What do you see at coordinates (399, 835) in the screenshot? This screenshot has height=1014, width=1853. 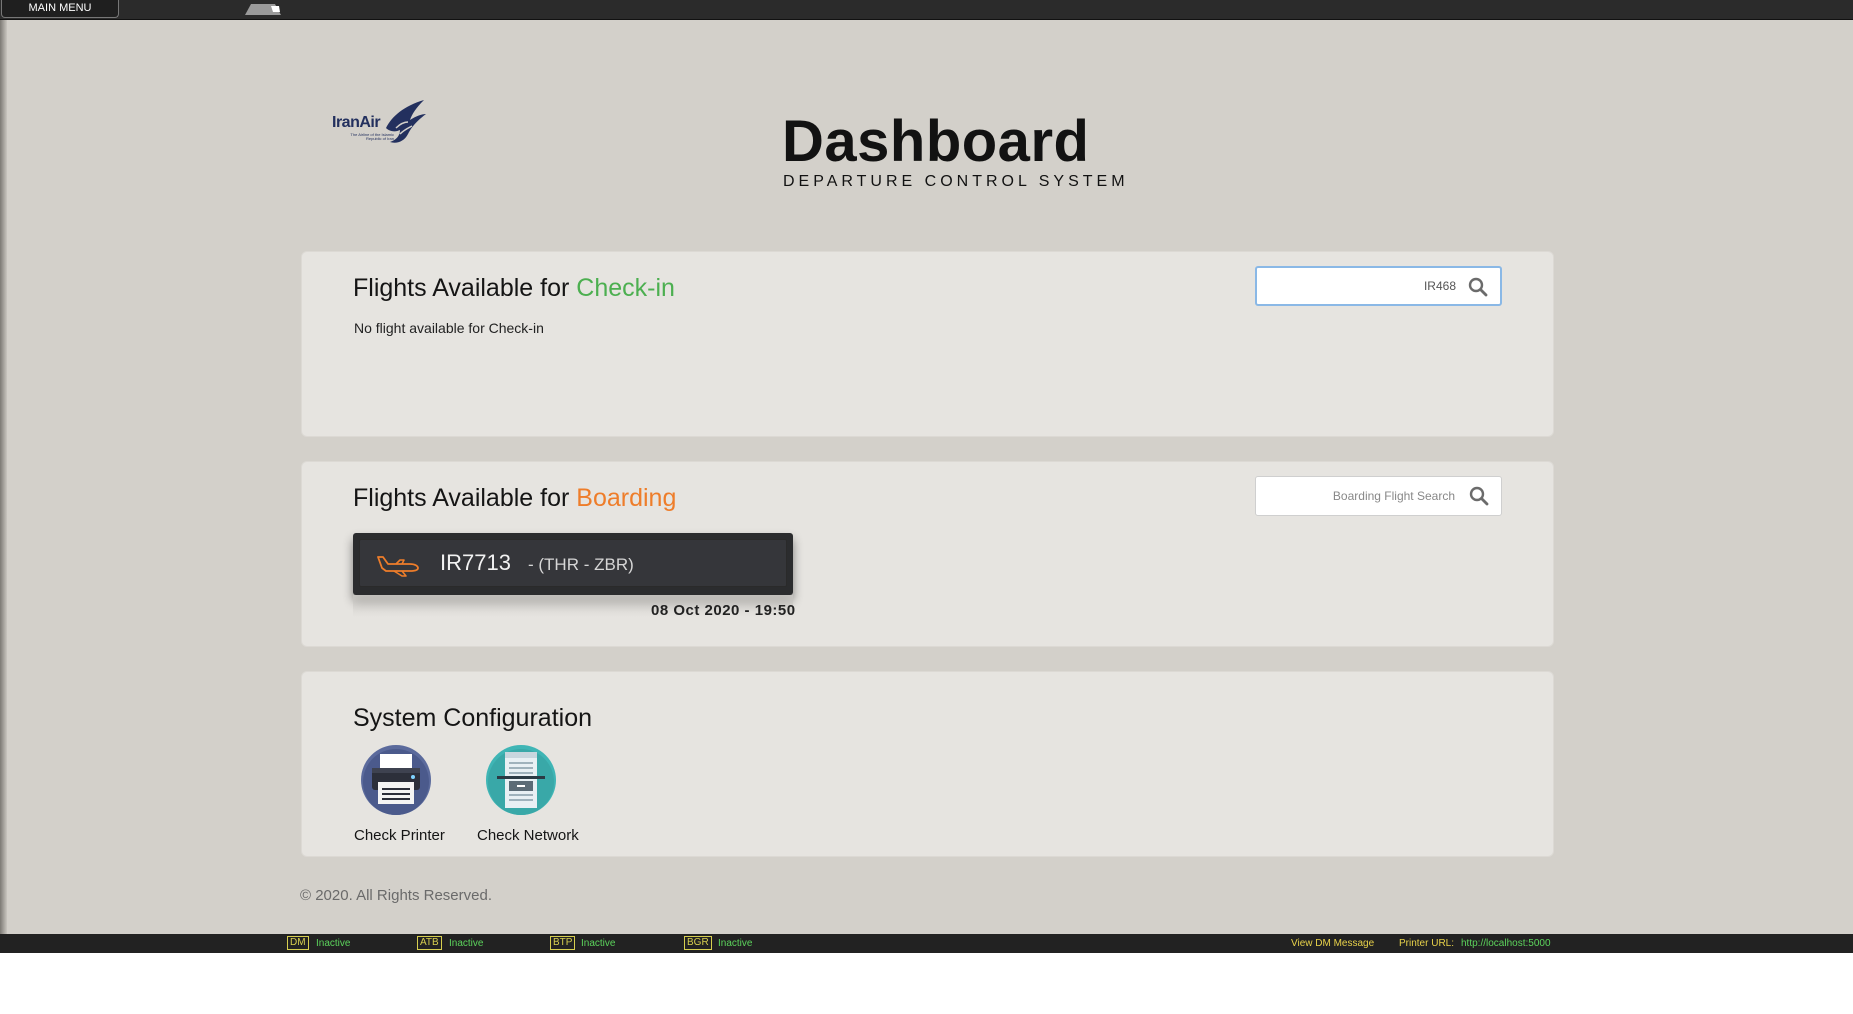 I see `check-printer-label: Check Printer` at bounding box center [399, 835].